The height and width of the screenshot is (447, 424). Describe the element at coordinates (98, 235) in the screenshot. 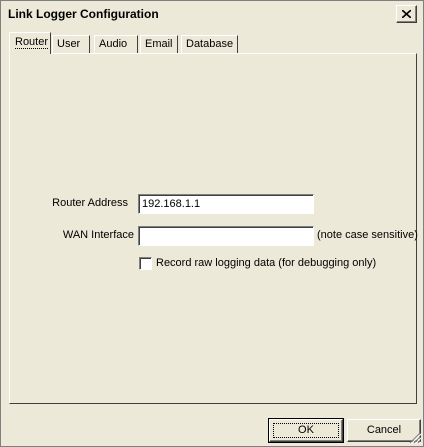

I see `wan-interface-label: WAN Interface` at that location.